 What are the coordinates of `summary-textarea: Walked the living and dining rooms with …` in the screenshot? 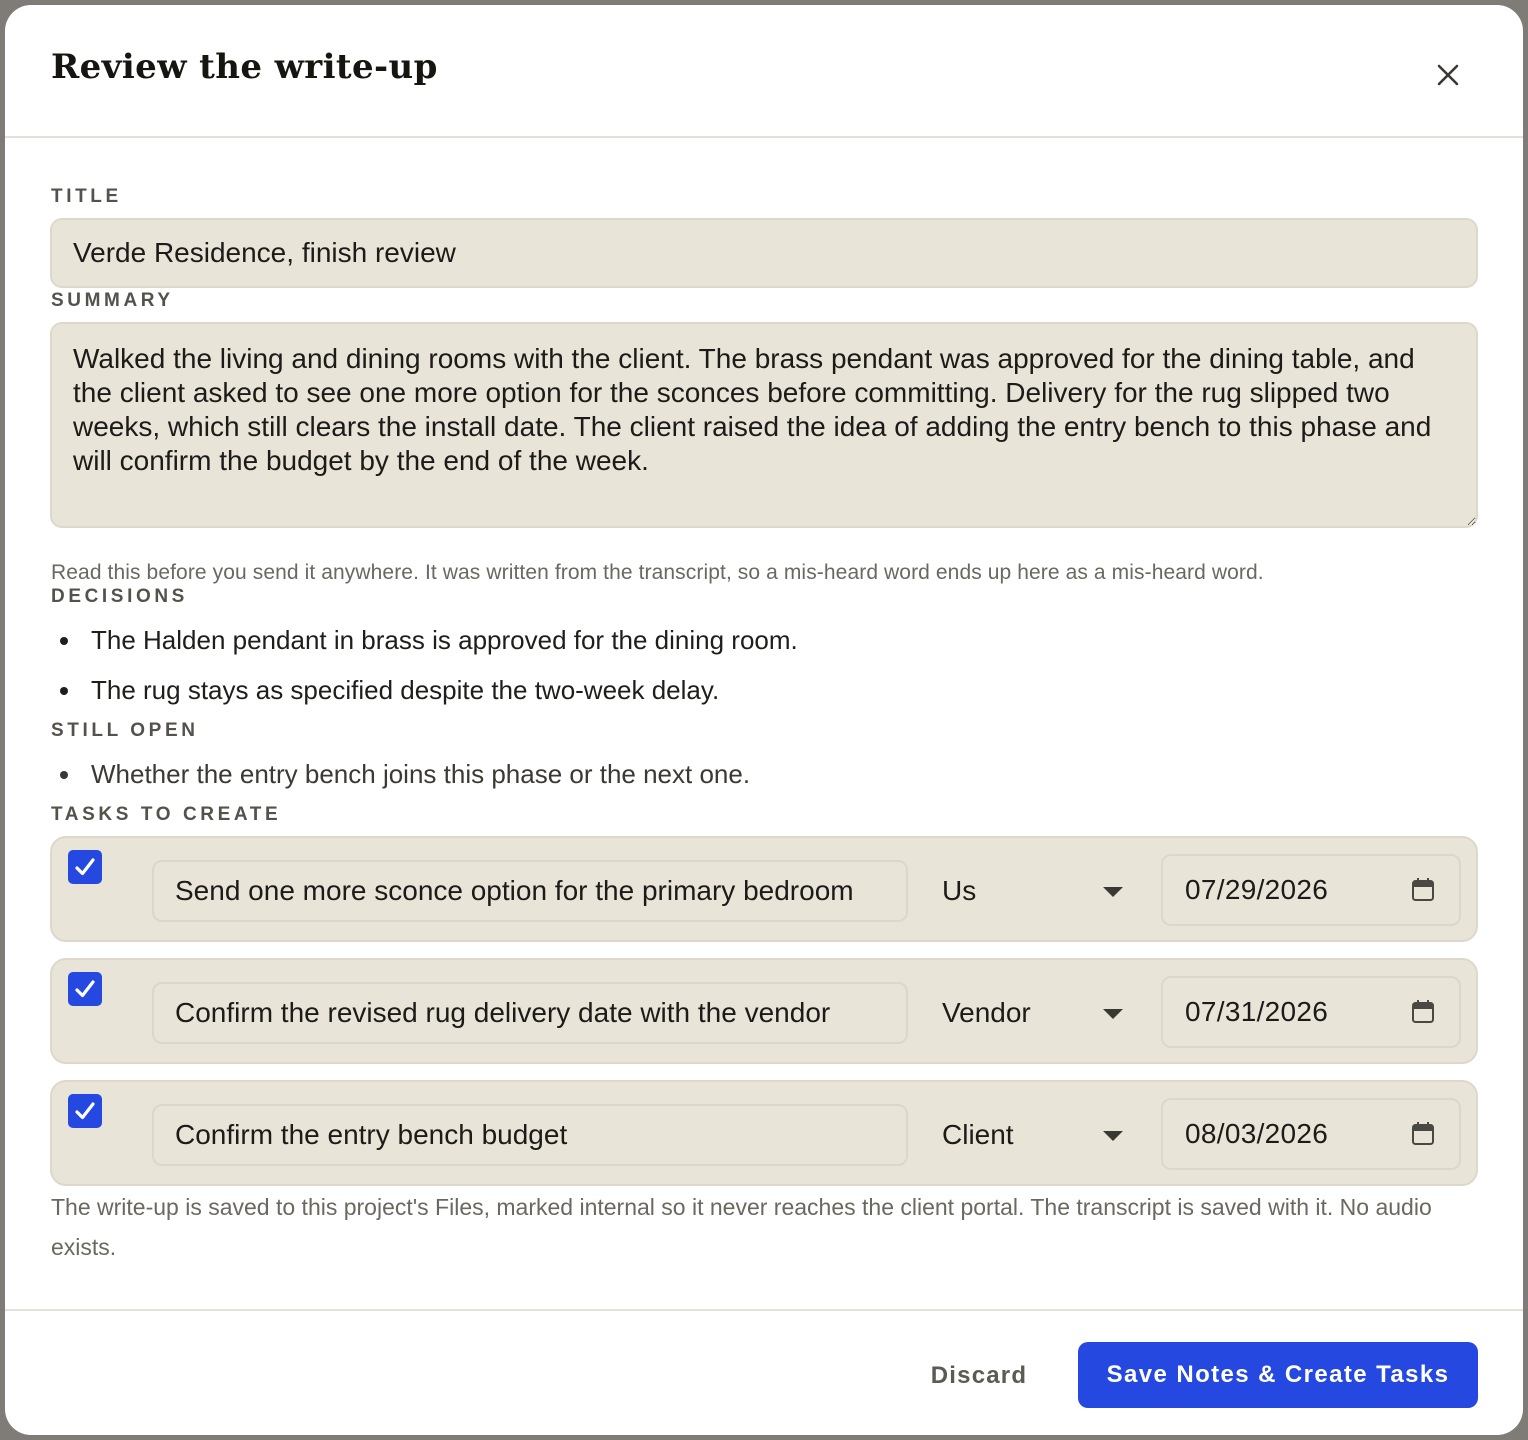 It's located at (764, 425).